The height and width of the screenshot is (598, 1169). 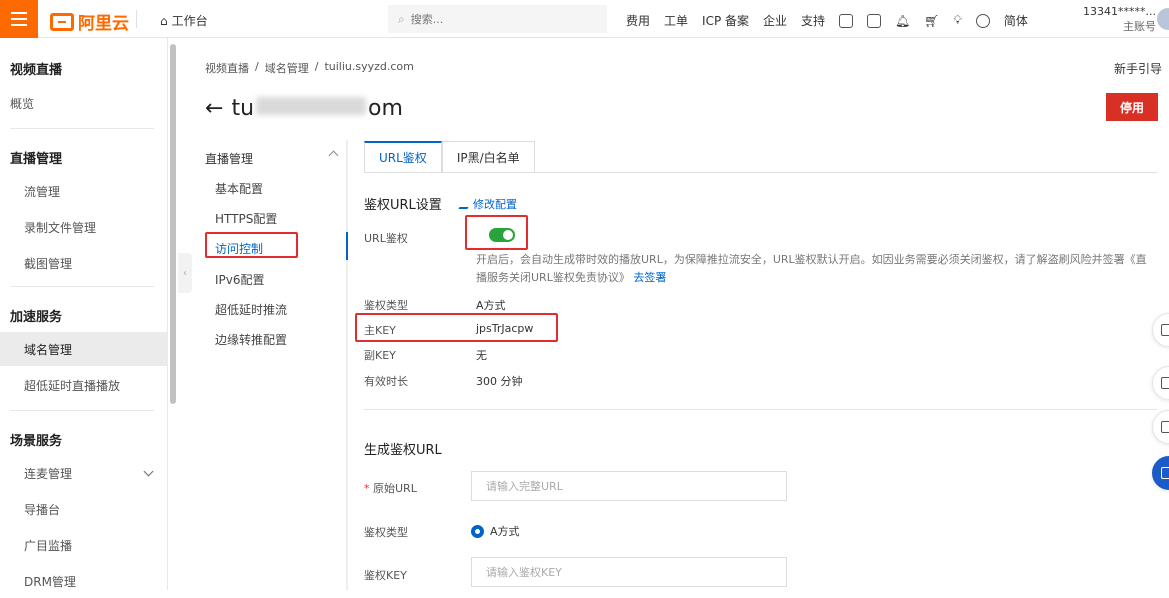 I want to click on account-type: 主账号, so click(x=1139, y=26).